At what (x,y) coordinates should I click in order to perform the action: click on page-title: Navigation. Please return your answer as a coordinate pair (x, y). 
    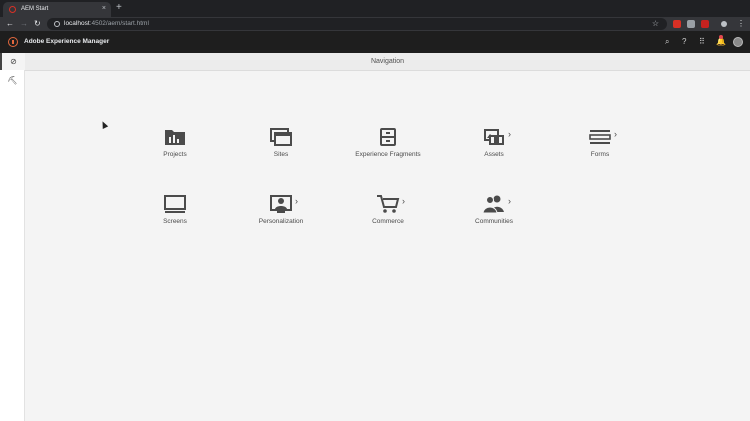
    Looking at the image, I should click on (387, 61).